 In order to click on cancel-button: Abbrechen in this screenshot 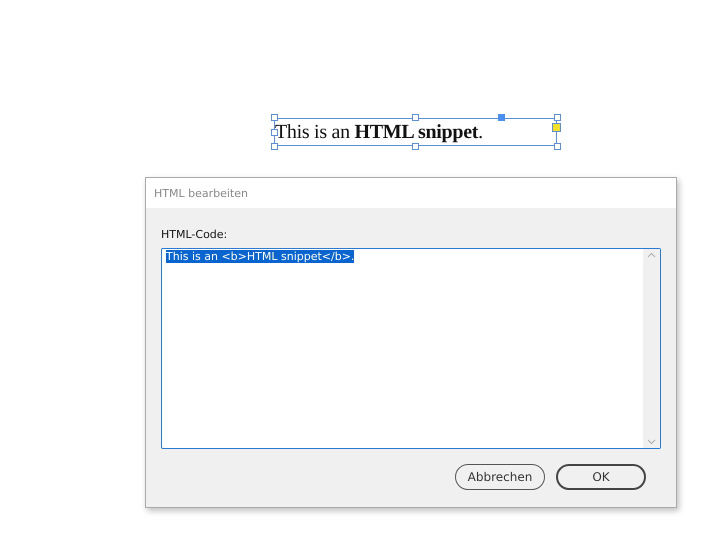, I will do `click(500, 477)`.